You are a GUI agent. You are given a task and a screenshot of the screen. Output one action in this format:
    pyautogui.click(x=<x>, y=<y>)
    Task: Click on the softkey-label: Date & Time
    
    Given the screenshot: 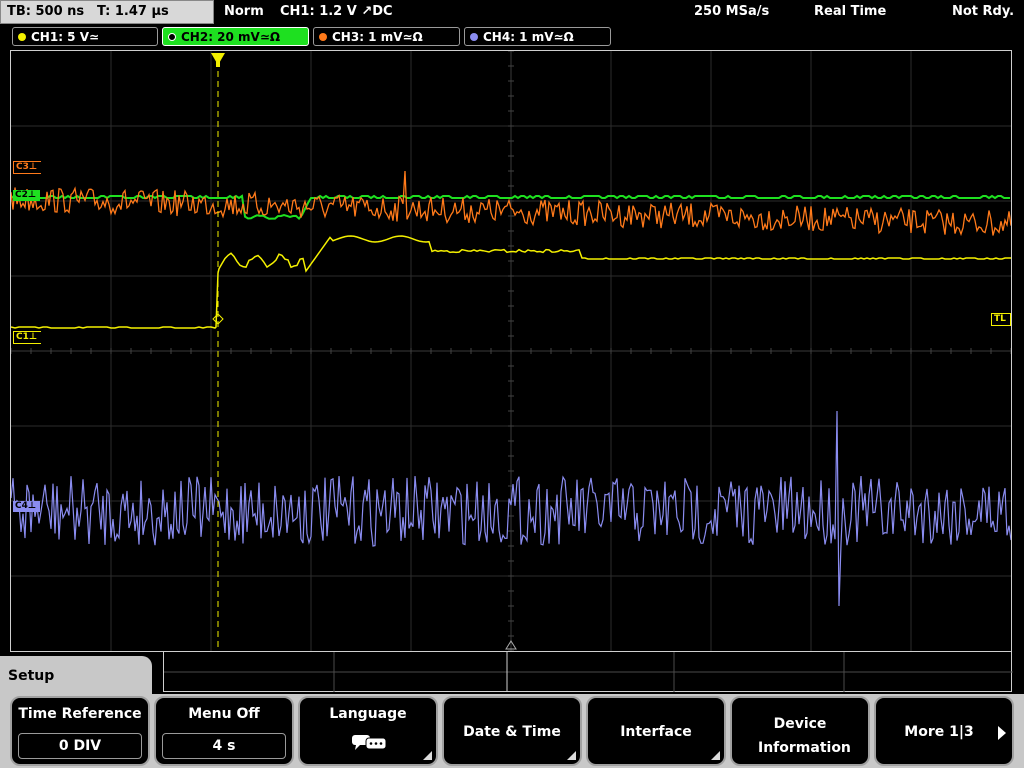 What is the action you would take?
    pyautogui.click(x=512, y=732)
    